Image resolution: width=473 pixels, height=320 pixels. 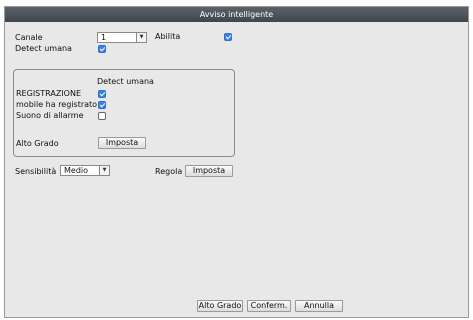 I want to click on alto-grado-label: Alto Grado, so click(x=37, y=143).